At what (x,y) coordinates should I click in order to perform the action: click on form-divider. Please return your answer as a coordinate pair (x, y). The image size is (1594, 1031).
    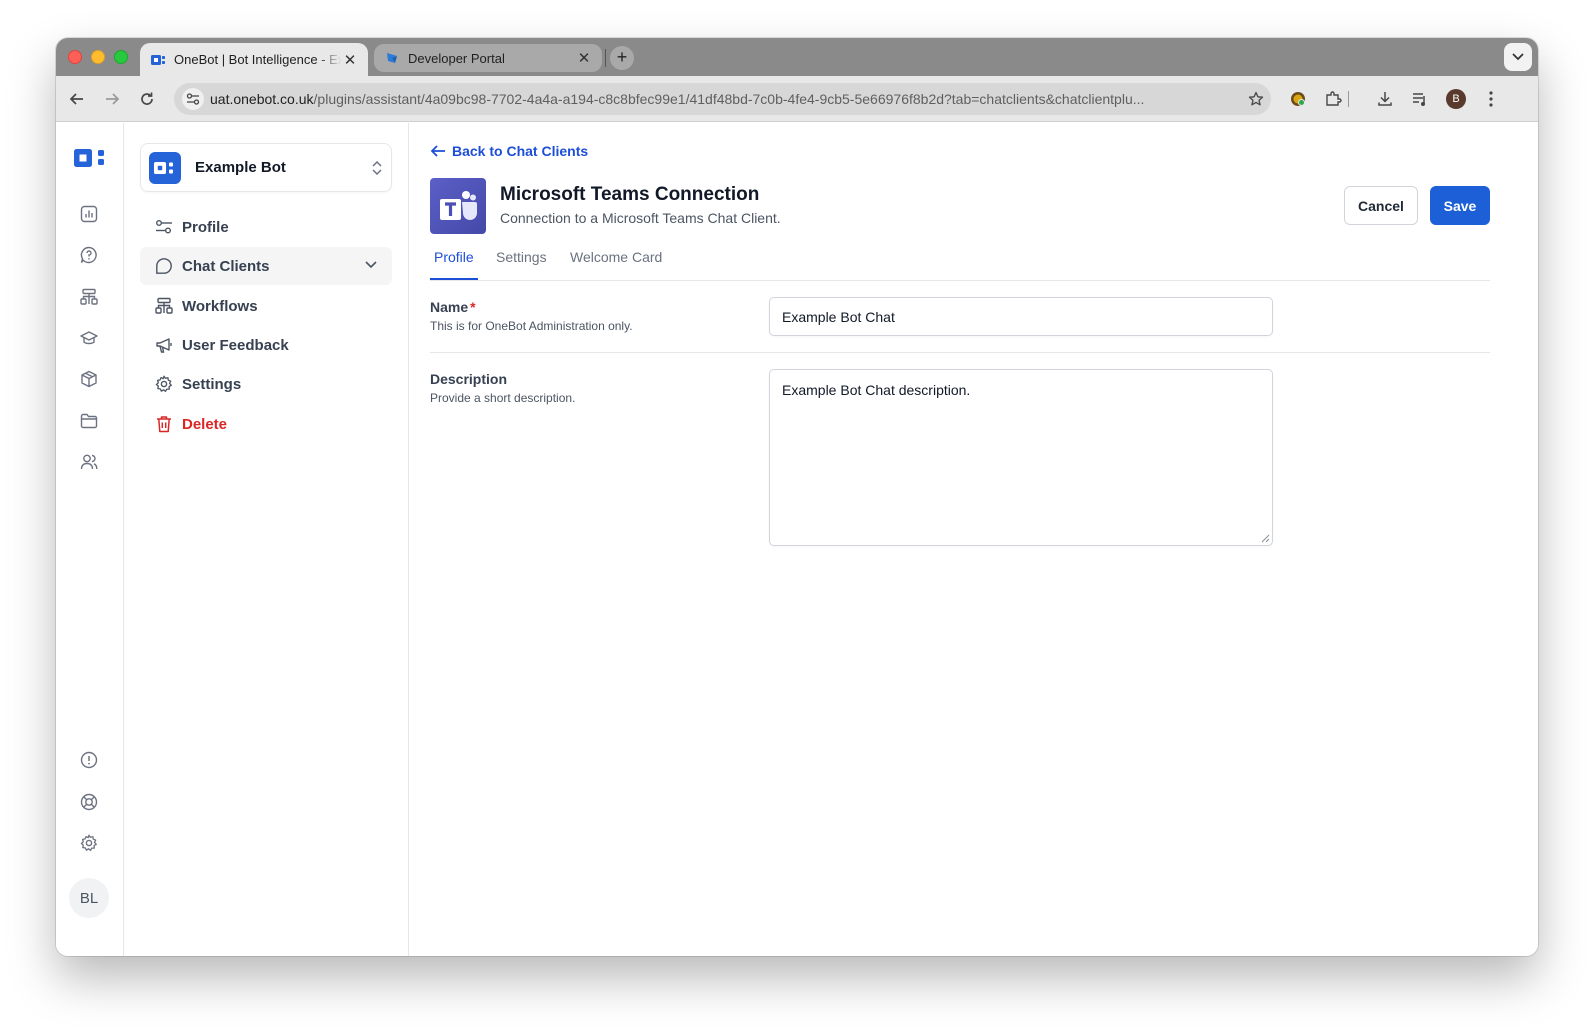
    Looking at the image, I should click on (960, 352).